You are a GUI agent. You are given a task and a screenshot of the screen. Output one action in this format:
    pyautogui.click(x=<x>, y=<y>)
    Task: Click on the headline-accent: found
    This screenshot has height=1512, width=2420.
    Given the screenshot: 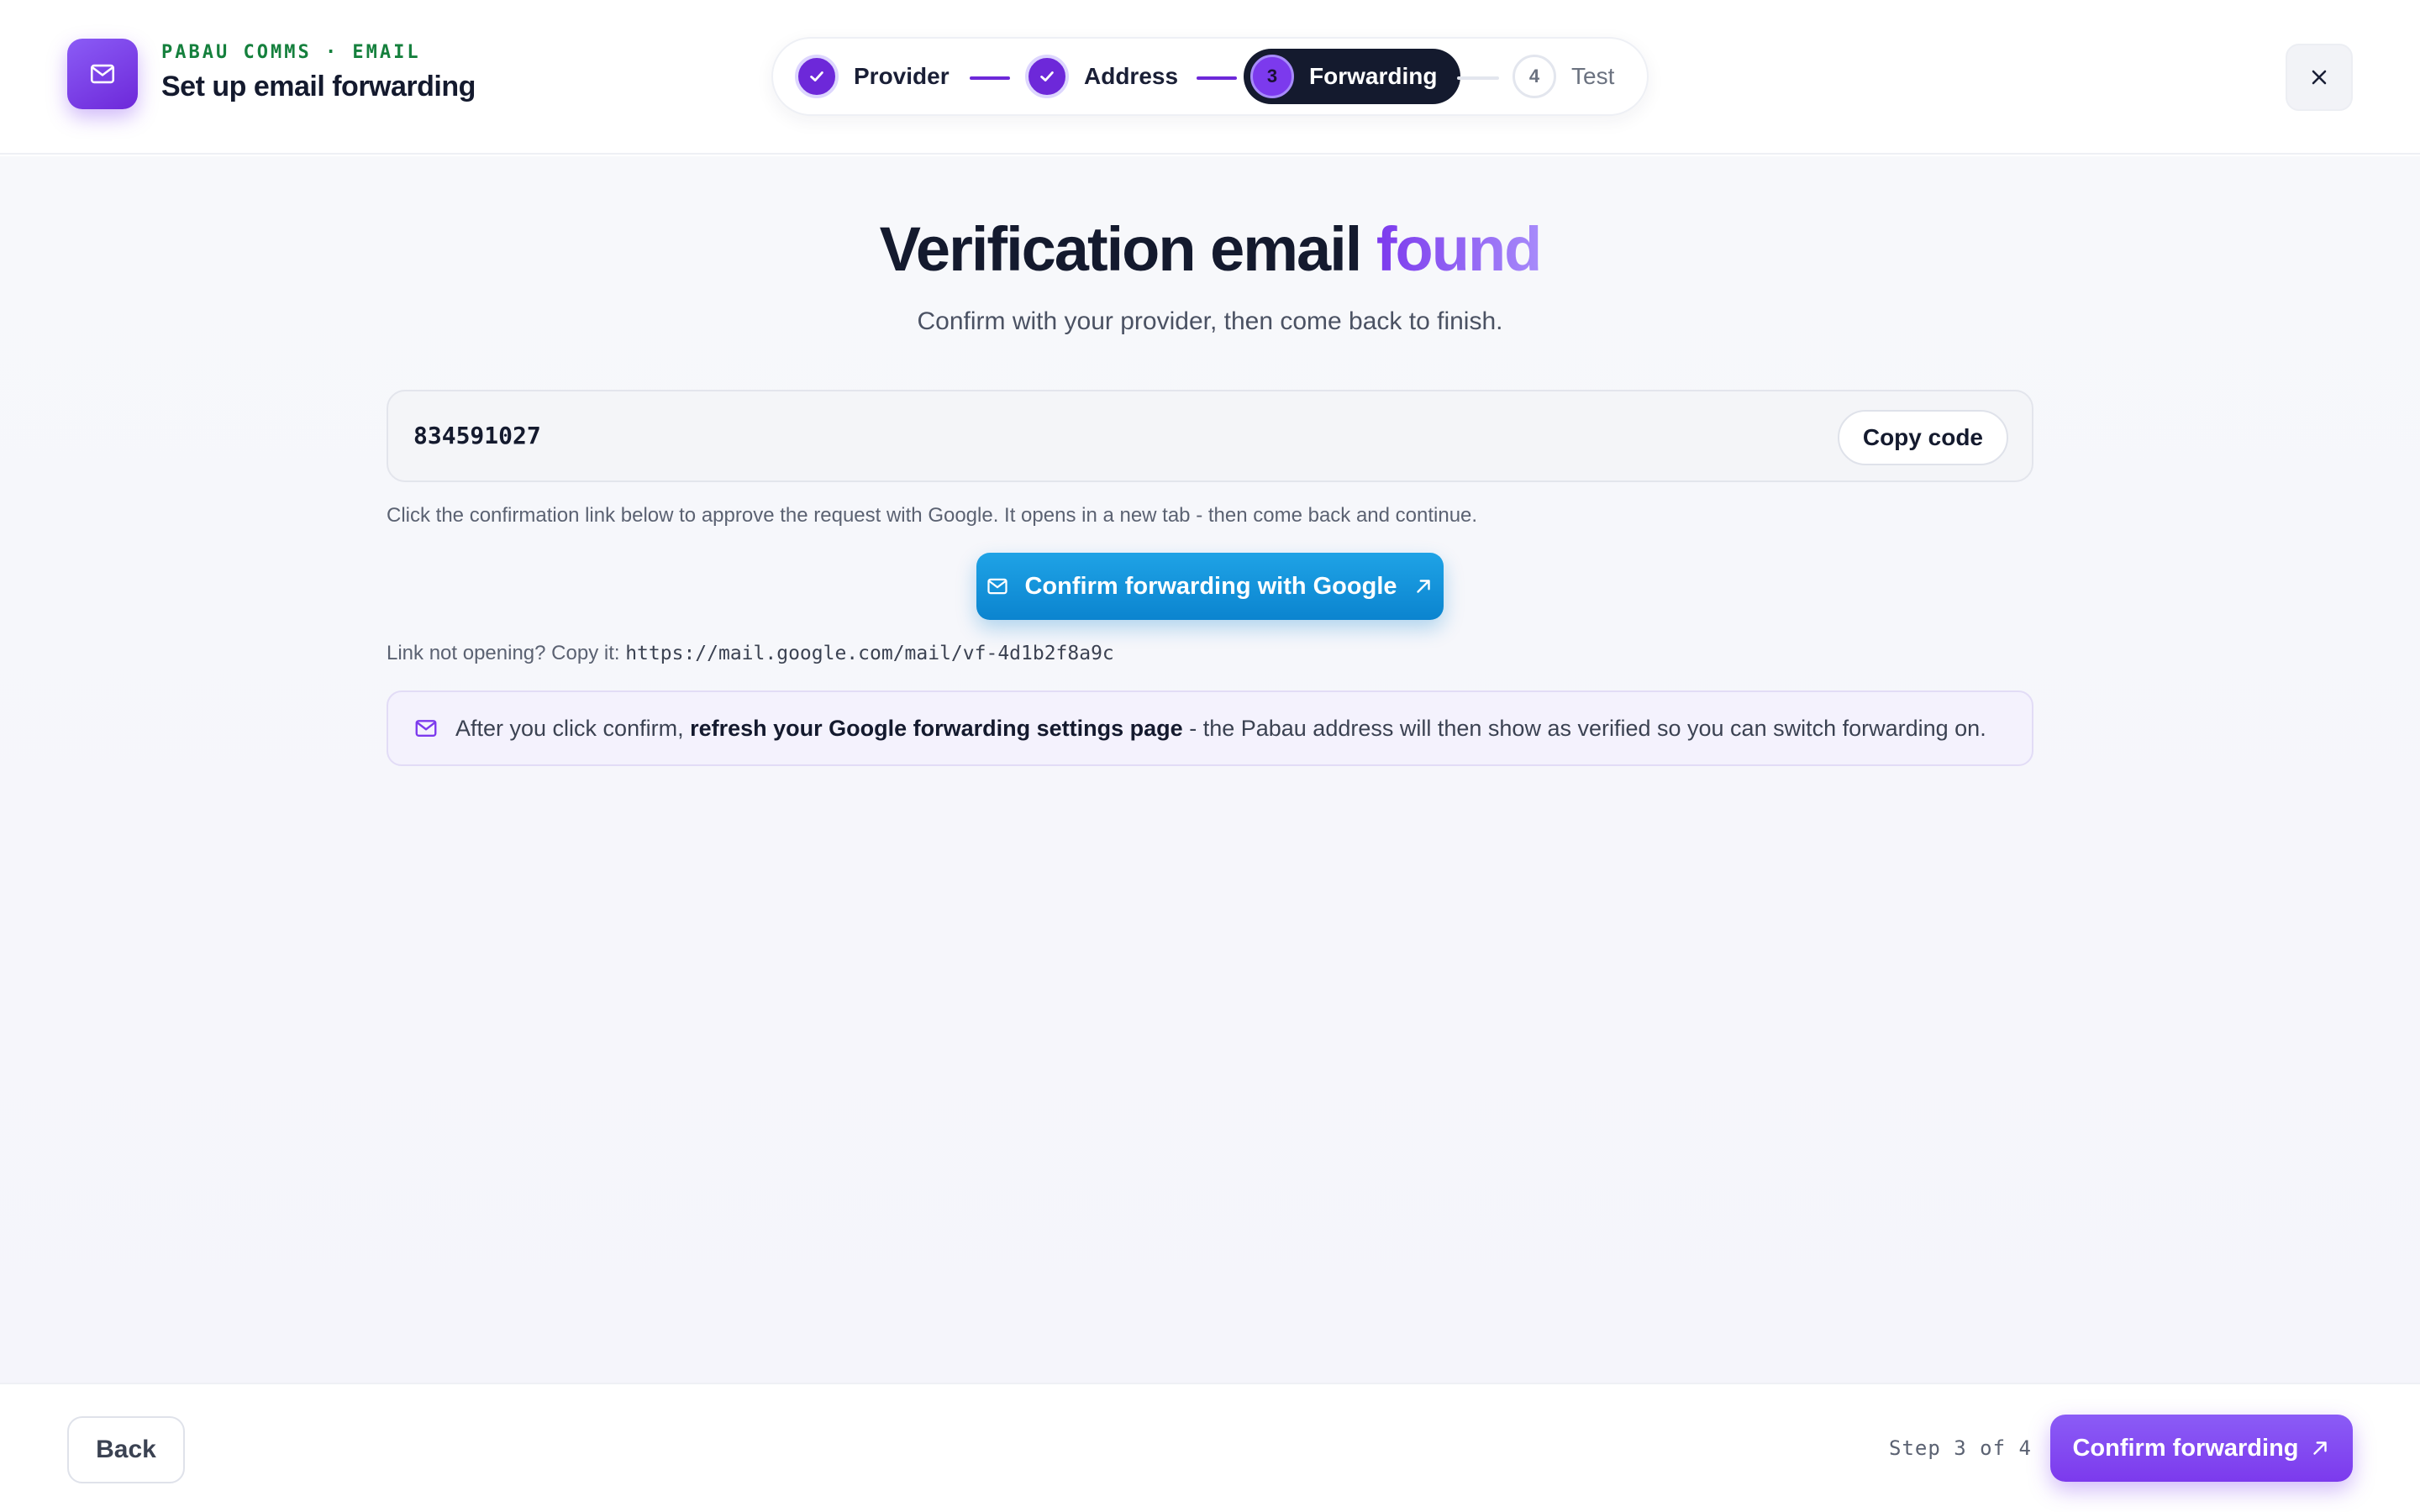 What is the action you would take?
    pyautogui.click(x=1459, y=249)
    